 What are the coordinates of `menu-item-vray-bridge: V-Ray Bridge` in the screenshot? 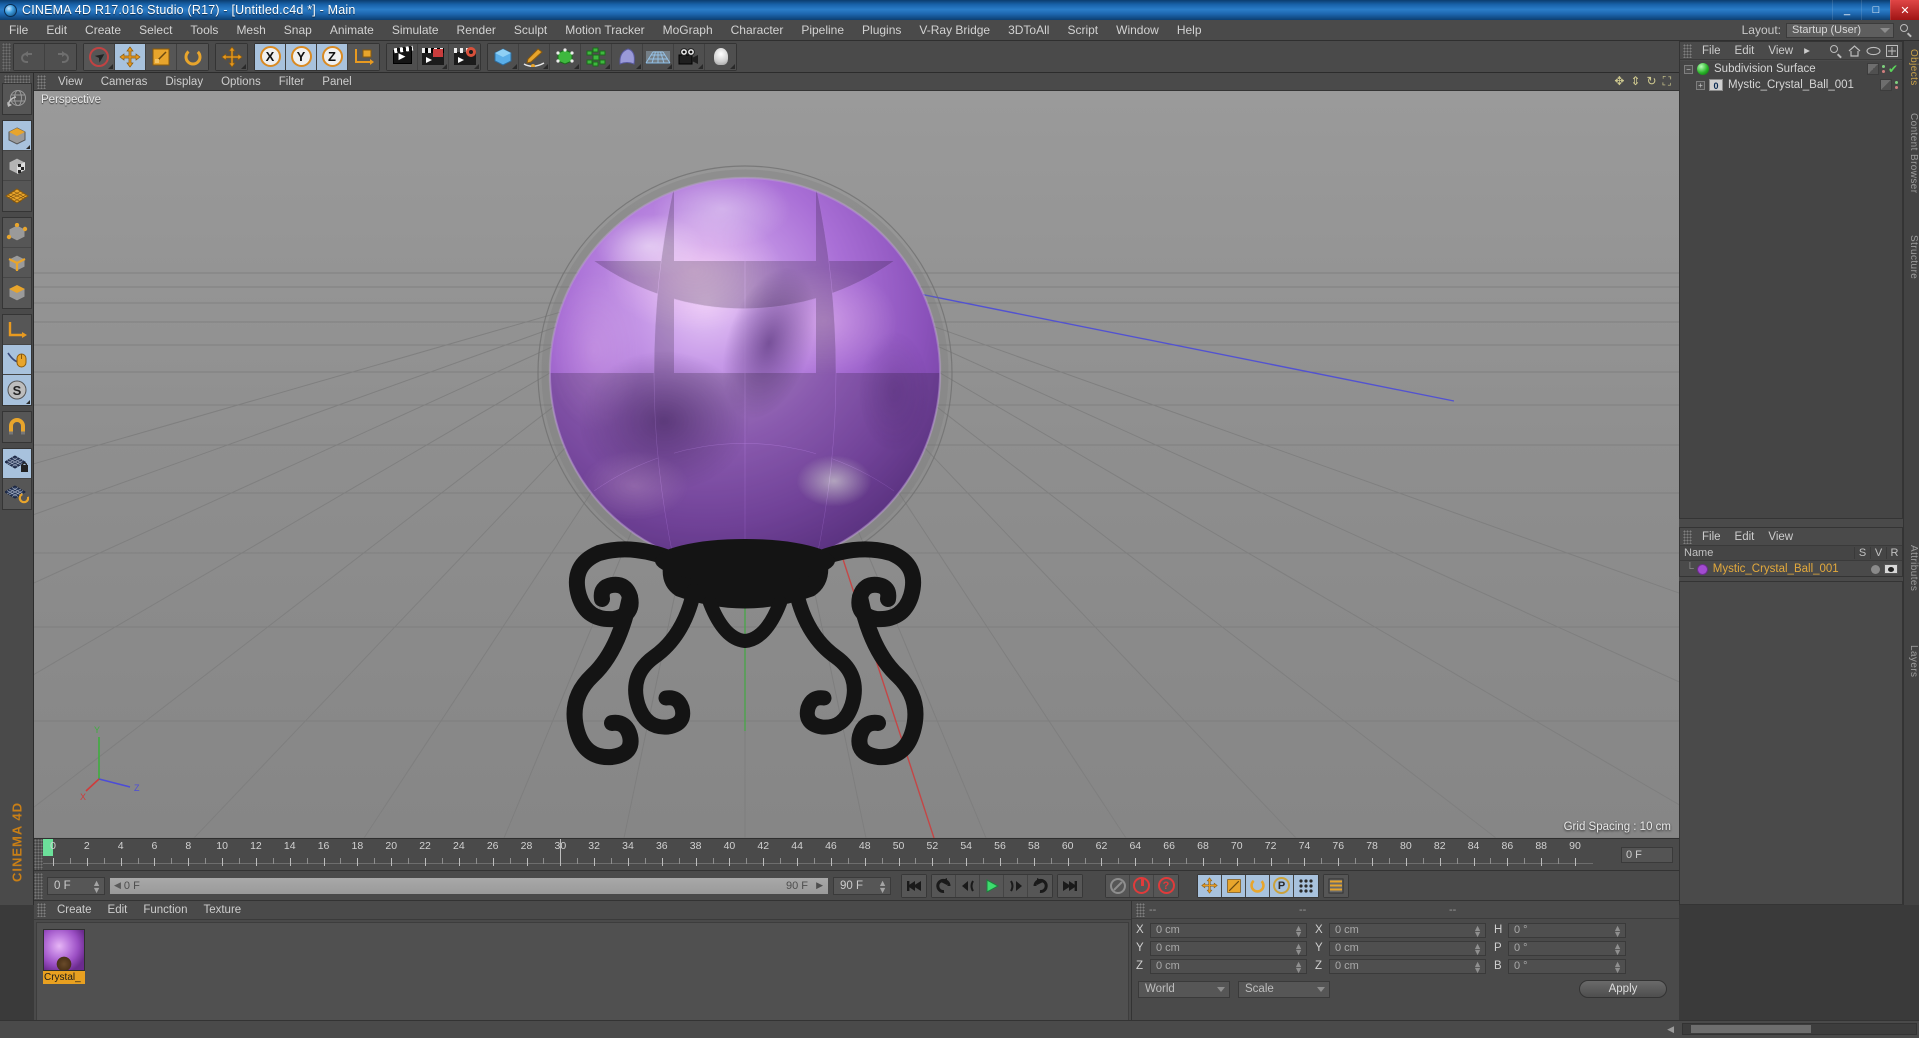 It's located at (954, 30).